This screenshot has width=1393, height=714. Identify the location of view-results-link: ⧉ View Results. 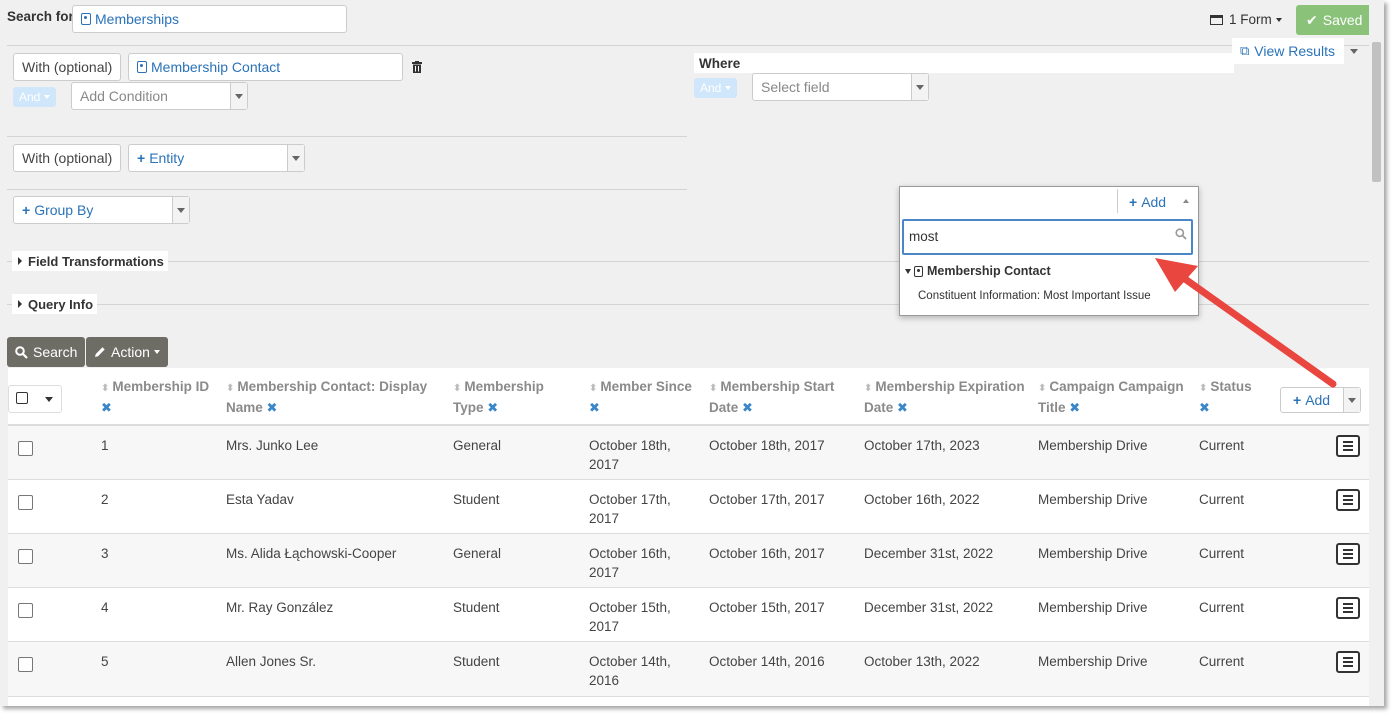
(1288, 51).